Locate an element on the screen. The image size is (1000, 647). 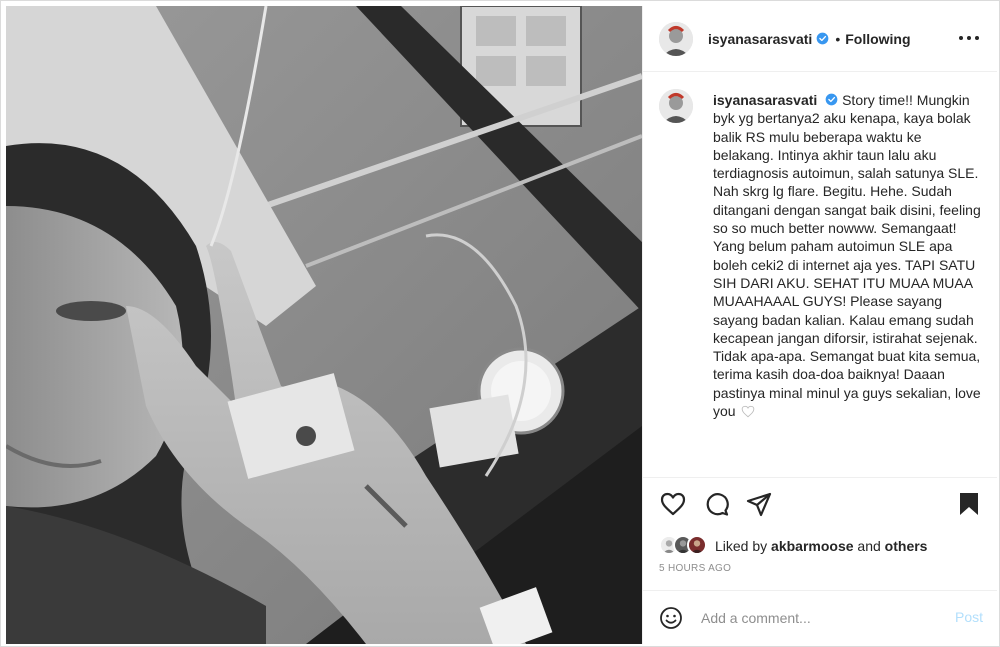
comment-icon is located at coordinates (717, 504).